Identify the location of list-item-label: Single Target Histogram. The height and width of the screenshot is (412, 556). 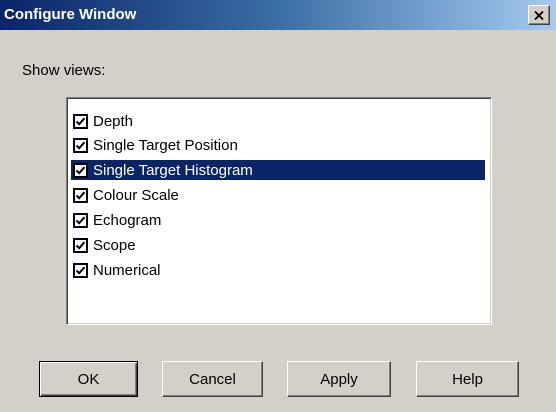
(173, 170).